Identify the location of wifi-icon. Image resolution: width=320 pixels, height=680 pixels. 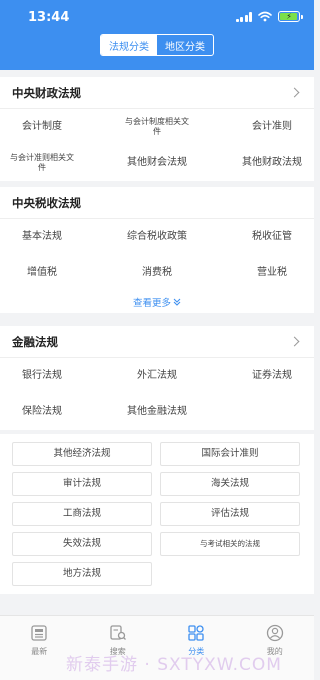
(265, 16).